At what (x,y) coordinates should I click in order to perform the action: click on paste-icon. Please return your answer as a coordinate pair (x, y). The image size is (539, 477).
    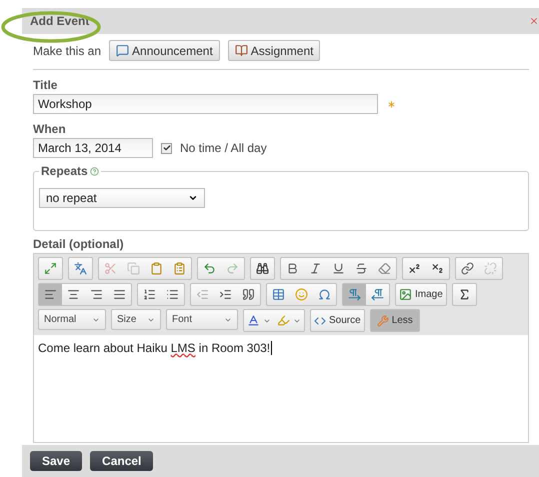
    Looking at the image, I should click on (156, 268).